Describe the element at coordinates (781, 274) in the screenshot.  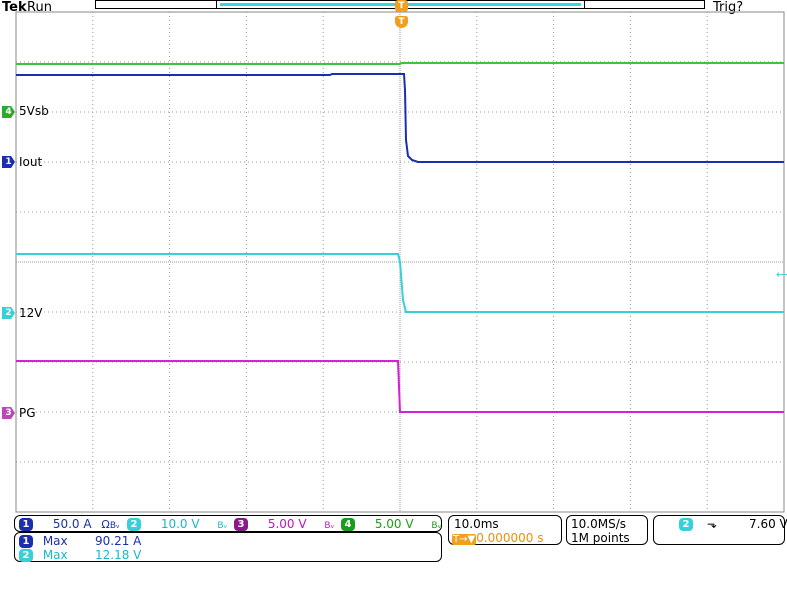
I see `trigger-level-arrow: ⟵` at that location.